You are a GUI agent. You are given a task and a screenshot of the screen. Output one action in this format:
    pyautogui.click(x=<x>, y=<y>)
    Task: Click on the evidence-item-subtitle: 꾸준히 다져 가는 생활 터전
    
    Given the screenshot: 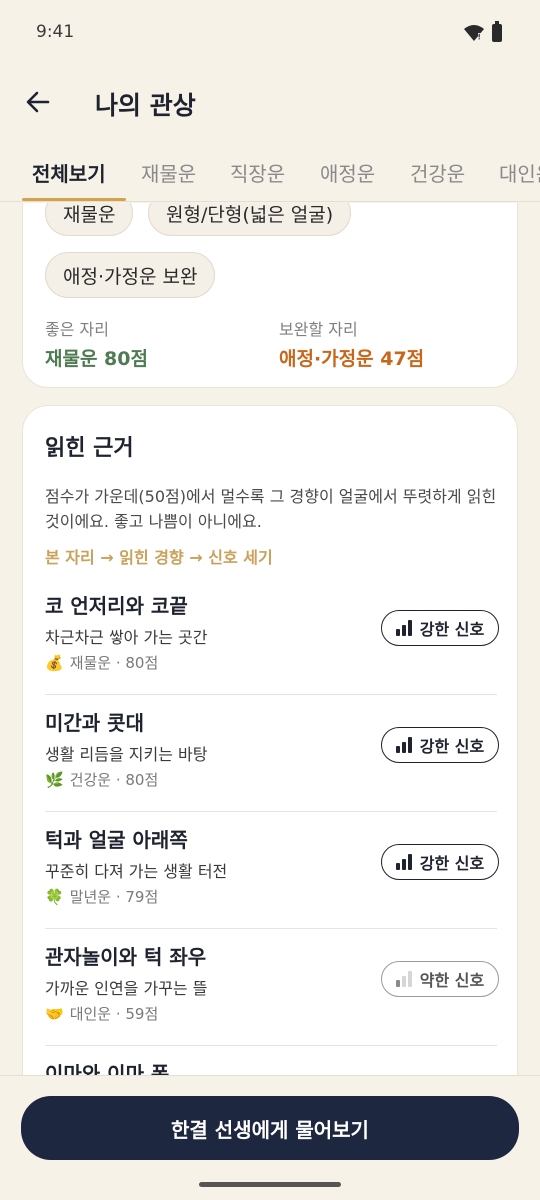 What is the action you would take?
    pyautogui.click(x=136, y=871)
    